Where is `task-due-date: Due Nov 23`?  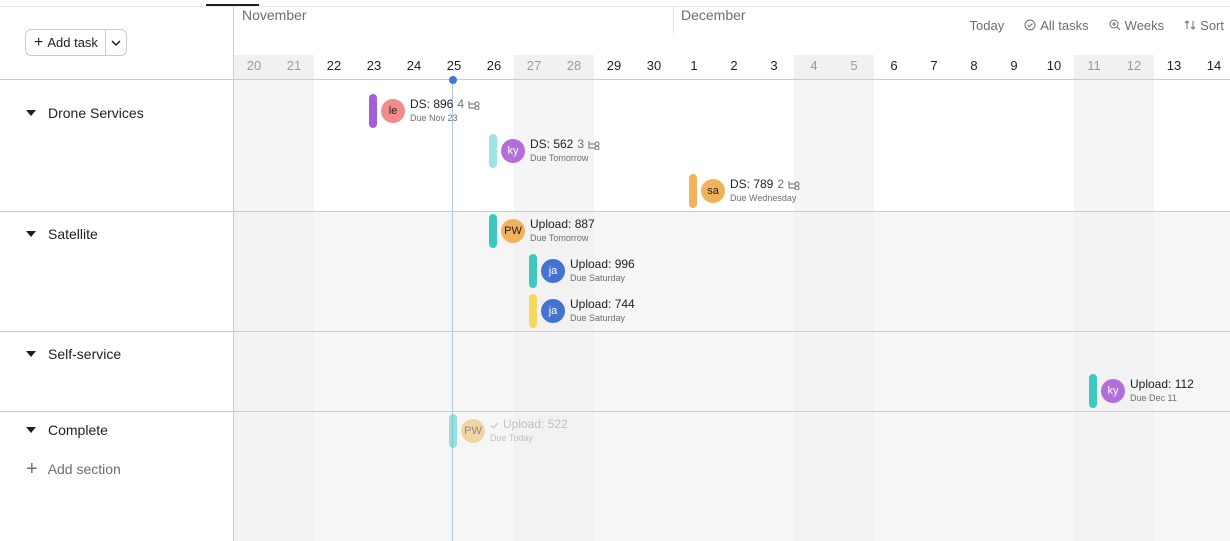 task-due-date: Due Nov 23 is located at coordinates (434, 117).